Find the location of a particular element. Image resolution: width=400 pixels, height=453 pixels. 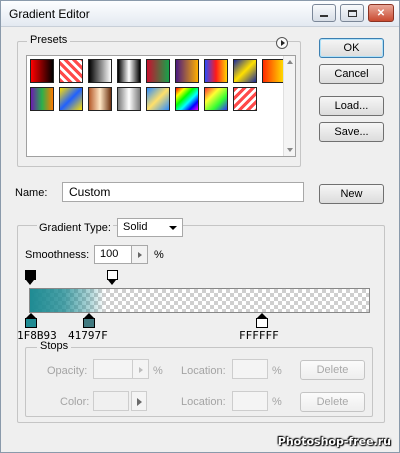

cancel-button: Cancel is located at coordinates (351, 74).